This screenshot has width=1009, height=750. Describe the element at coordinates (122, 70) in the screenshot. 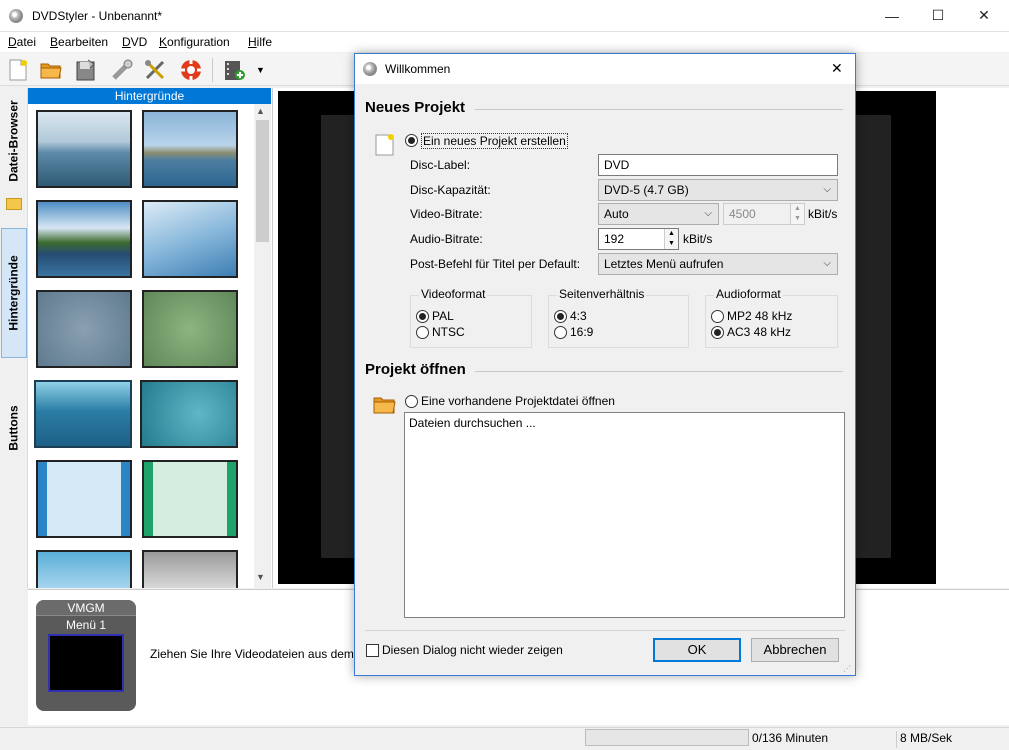

I see `burn-disc-icon` at that location.